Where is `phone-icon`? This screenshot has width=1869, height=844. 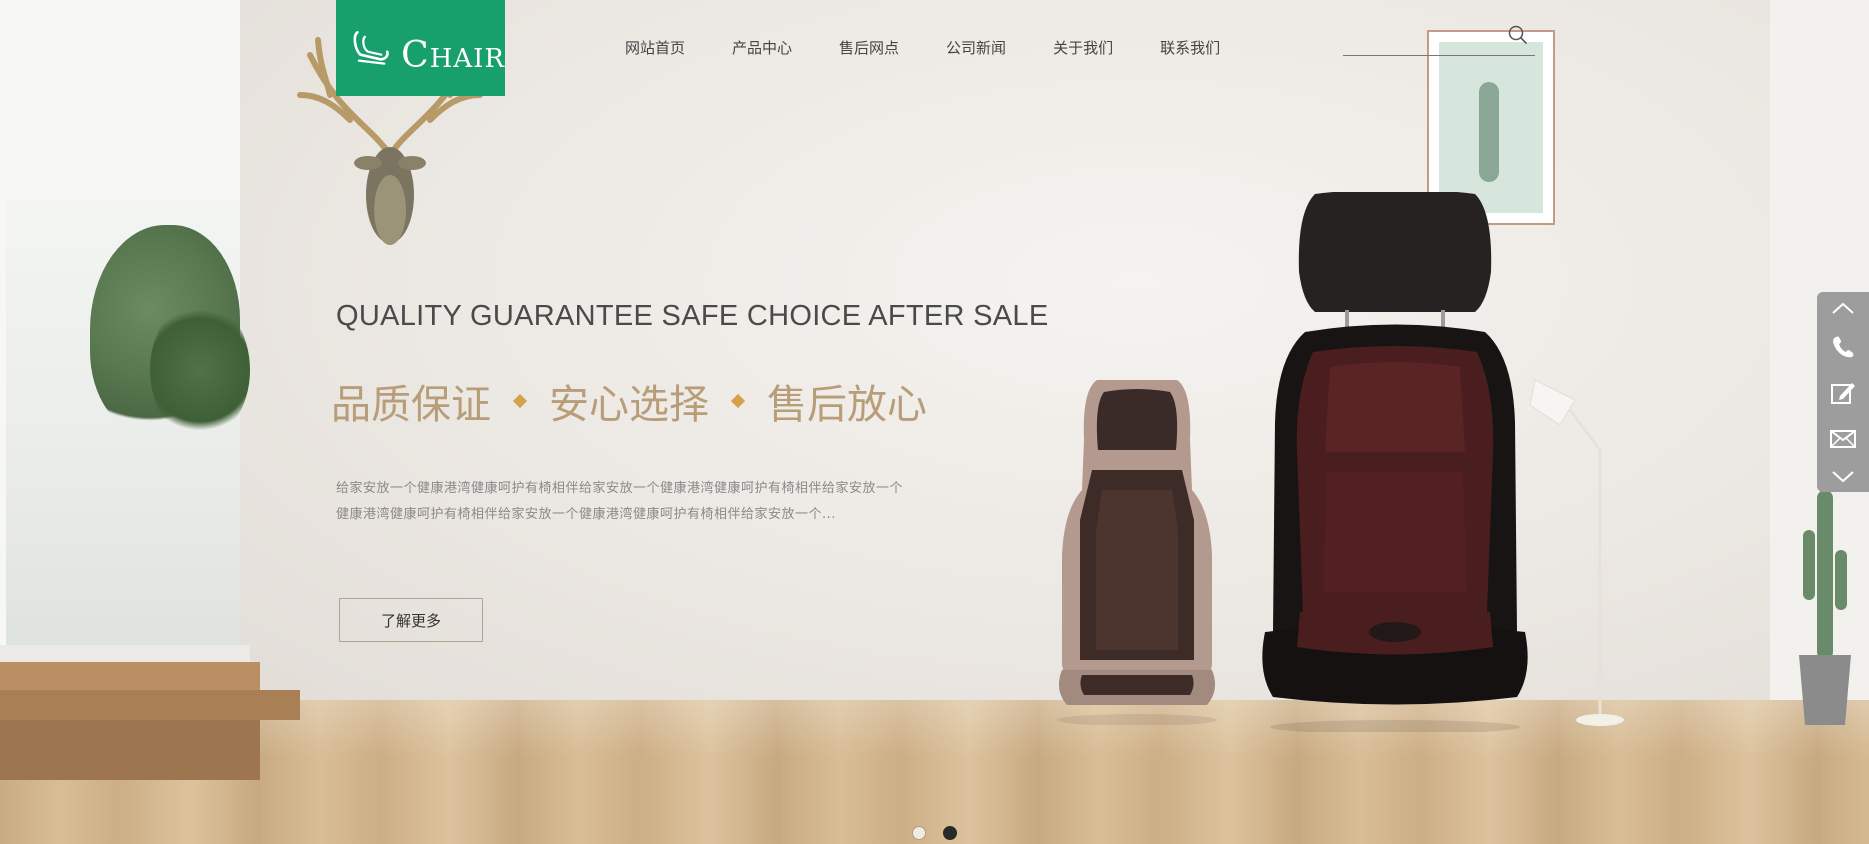 phone-icon is located at coordinates (1843, 347).